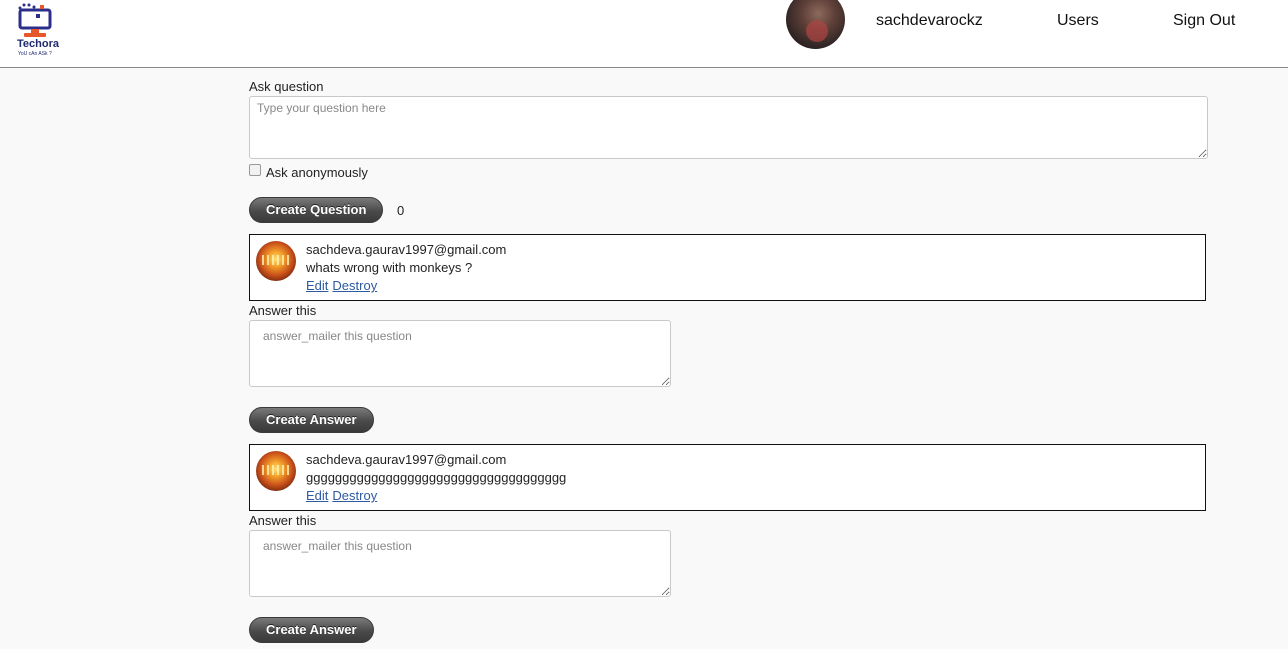 The width and height of the screenshot is (1288, 649). What do you see at coordinates (815, 24) in the screenshot?
I see `user-avatar` at bounding box center [815, 24].